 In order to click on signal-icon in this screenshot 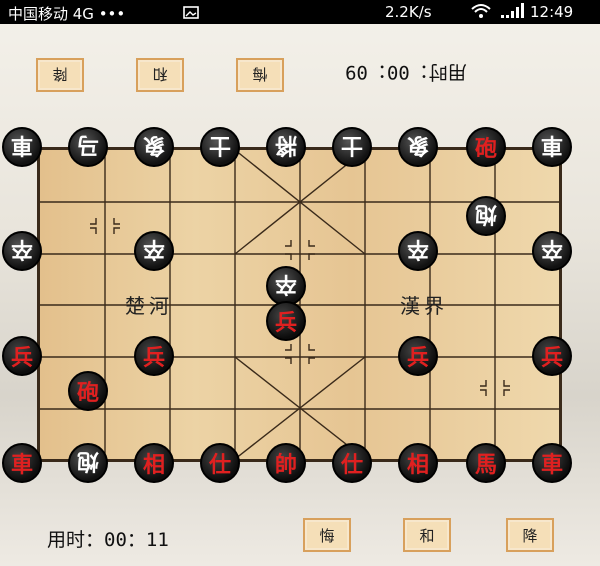, I will do `click(513, 13)`.